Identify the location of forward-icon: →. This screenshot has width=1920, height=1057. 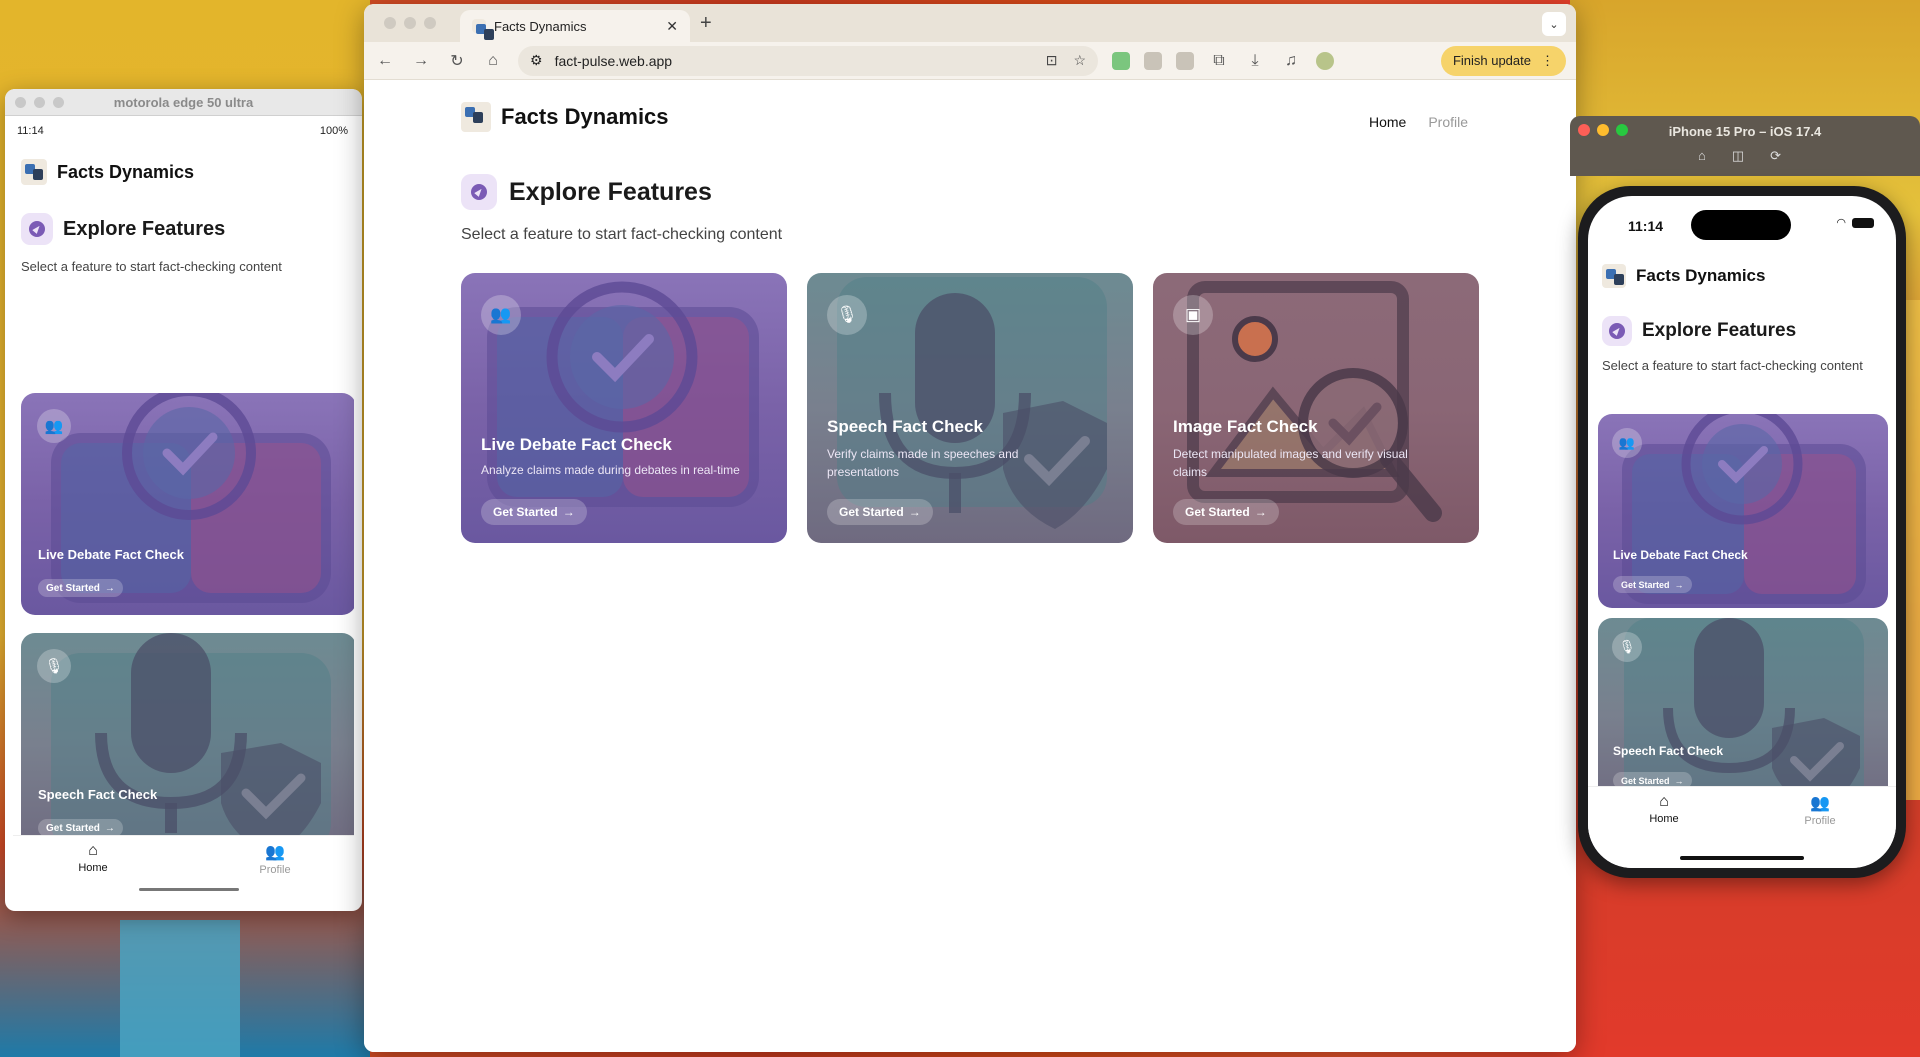
(421, 61).